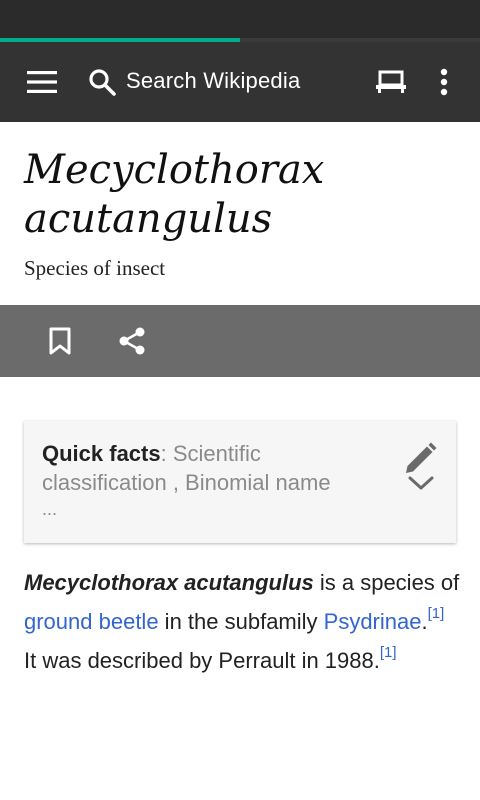 The width and height of the screenshot is (480, 800). I want to click on bookmark-icon, so click(60, 341).